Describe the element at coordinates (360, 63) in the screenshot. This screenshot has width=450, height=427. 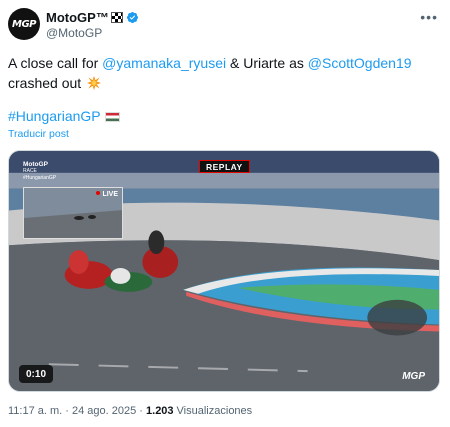
I see `mention-link-2: @ScottOgden19` at that location.